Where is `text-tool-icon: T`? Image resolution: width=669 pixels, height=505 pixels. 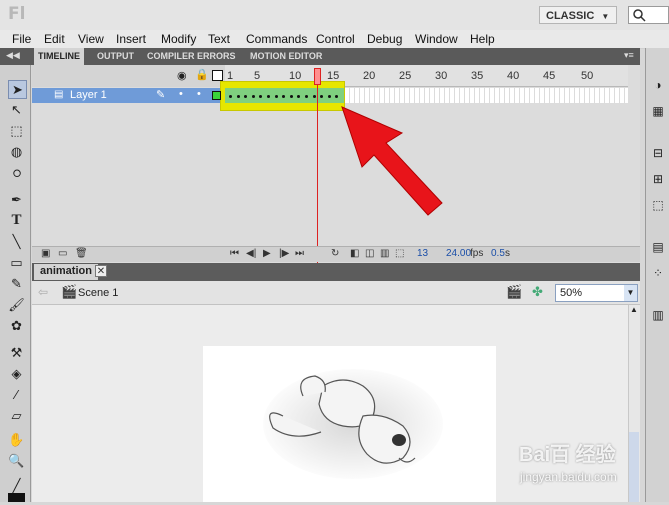
text-tool-icon: T is located at coordinates (16, 220).